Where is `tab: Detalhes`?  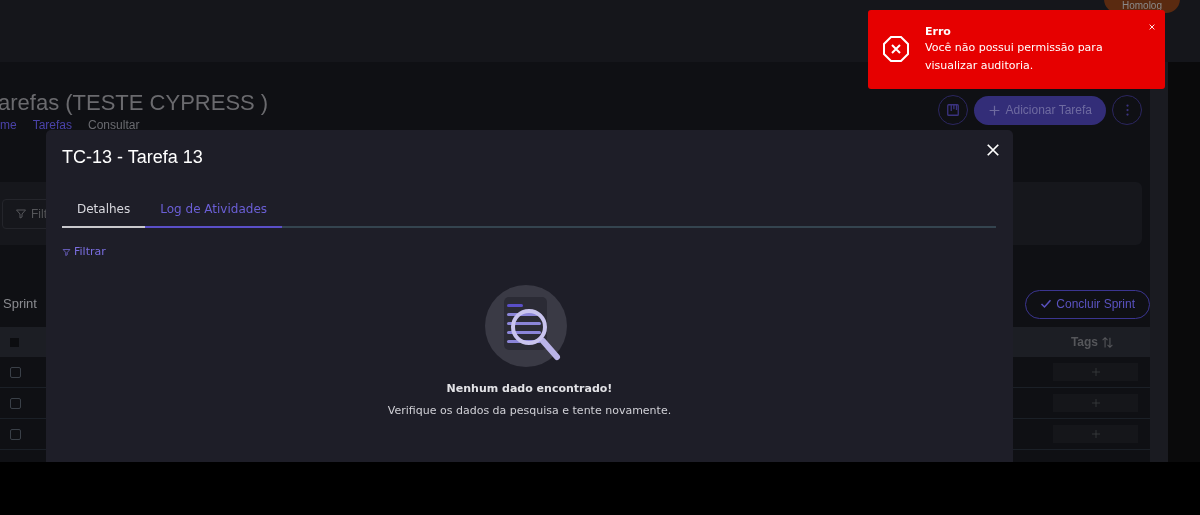 tab: Detalhes is located at coordinates (104, 210).